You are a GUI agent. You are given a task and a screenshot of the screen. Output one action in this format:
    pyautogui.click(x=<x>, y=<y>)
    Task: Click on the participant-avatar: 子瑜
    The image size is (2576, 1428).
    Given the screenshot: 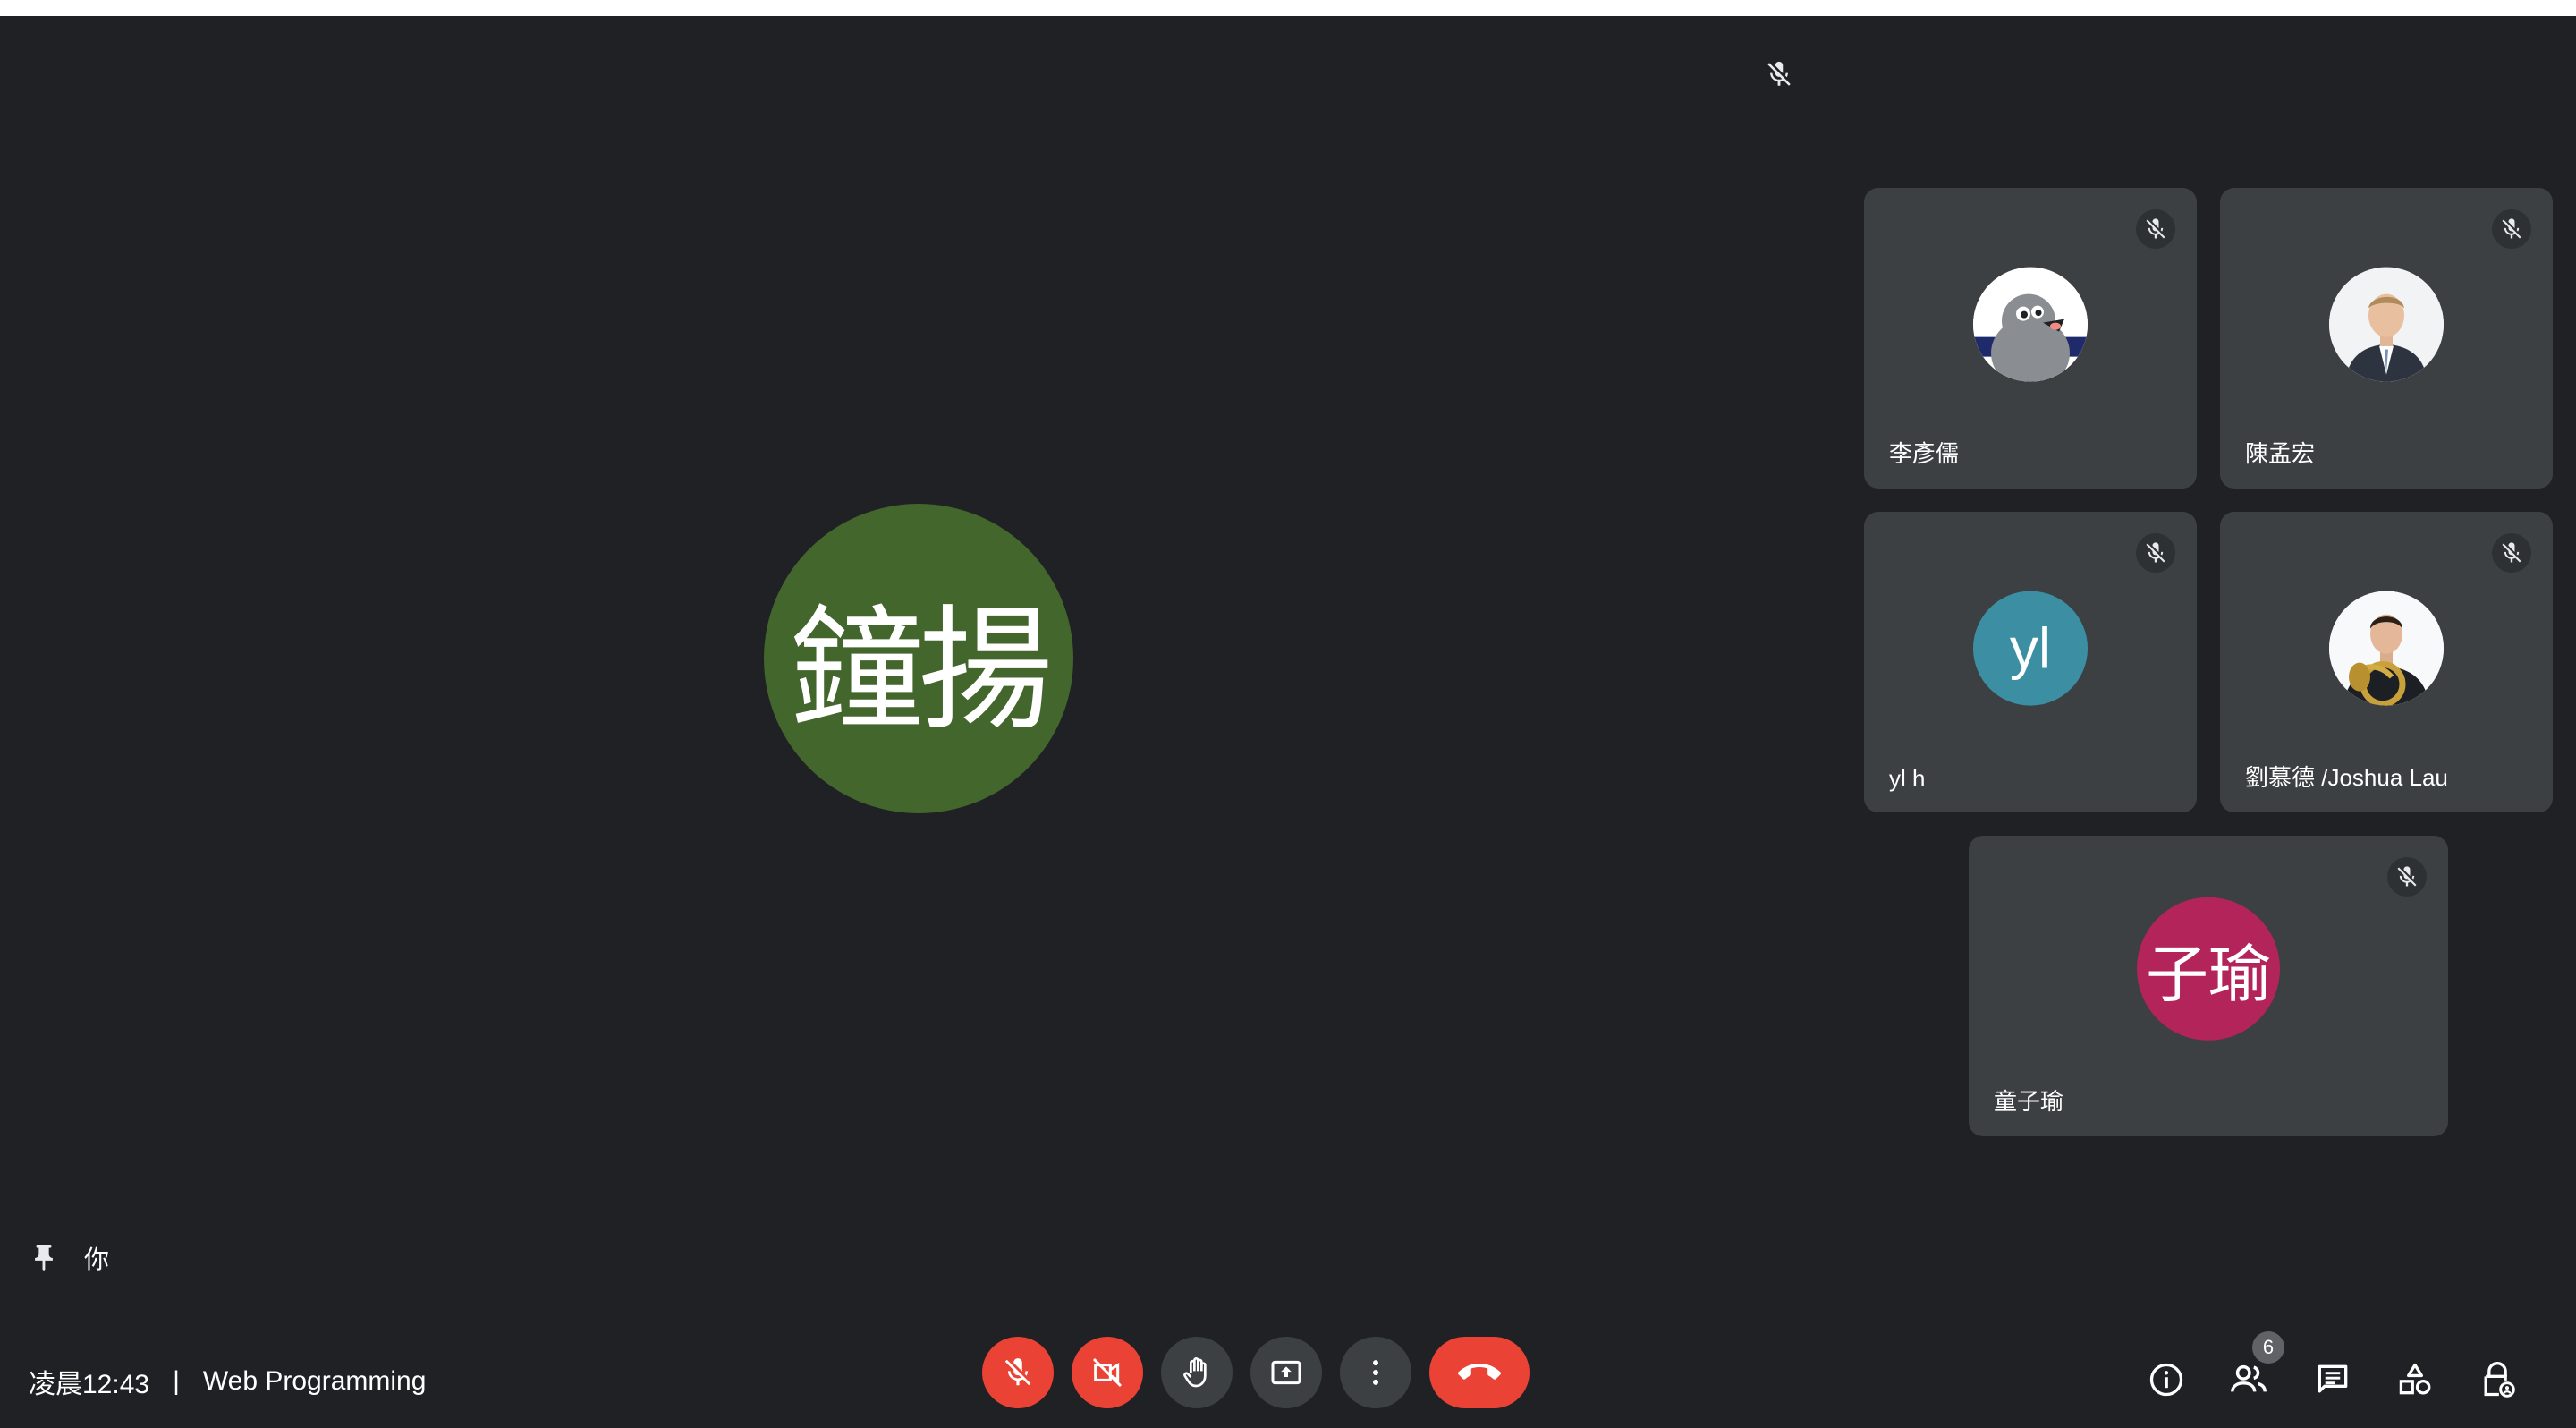 What is the action you would take?
    pyautogui.click(x=2208, y=969)
    